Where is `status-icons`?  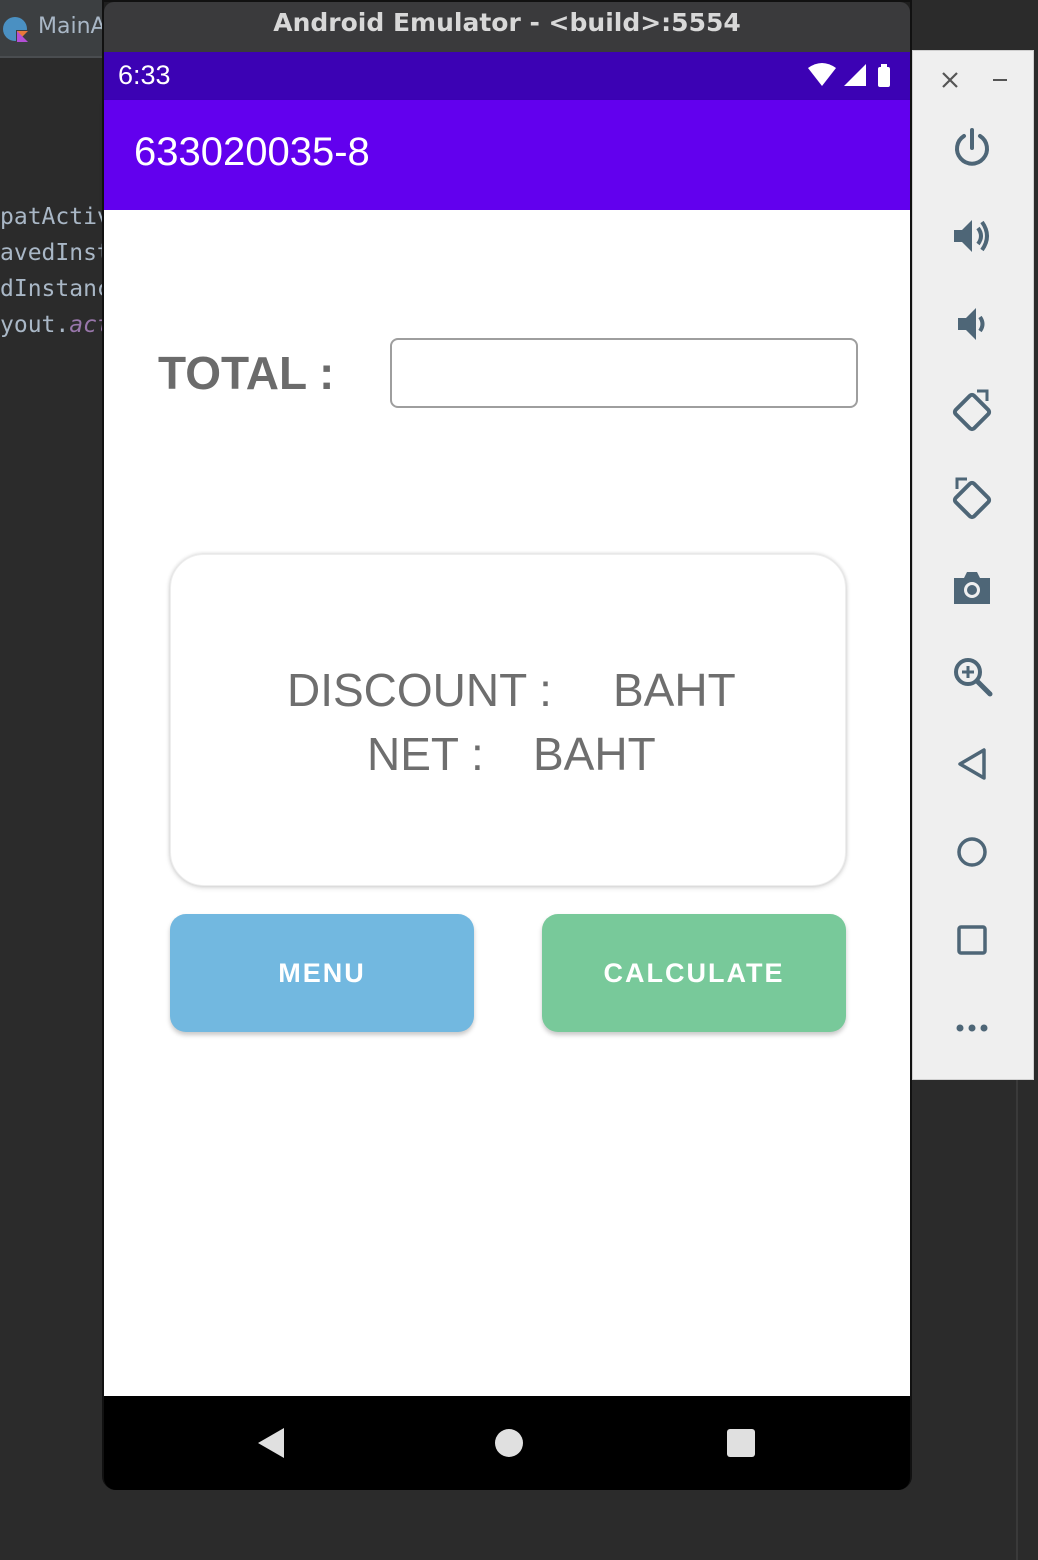
status-icons is located at coordinates (849, 75).